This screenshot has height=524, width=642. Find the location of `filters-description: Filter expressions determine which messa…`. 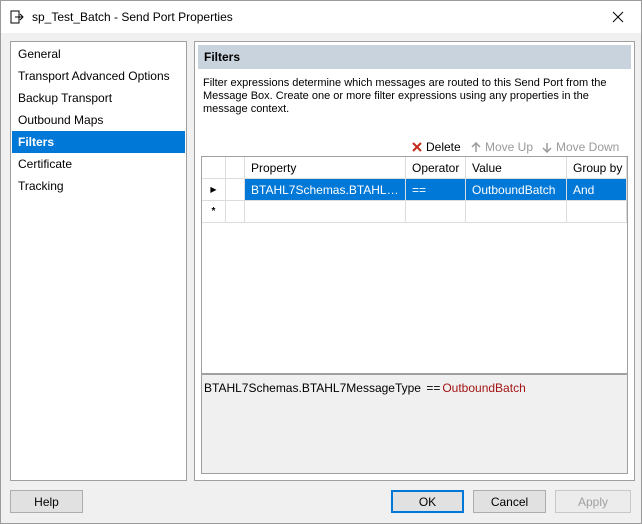

filters-description: Filter expressions determine which messa… is located at coordinates (405, 96).